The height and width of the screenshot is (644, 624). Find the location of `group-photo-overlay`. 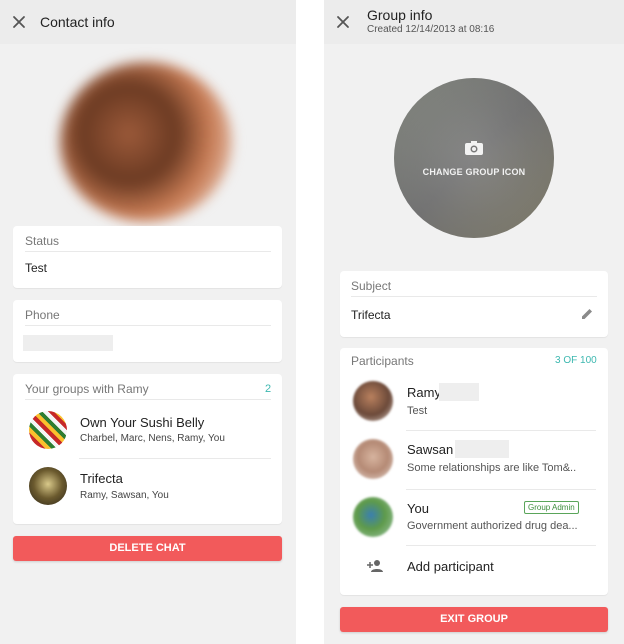

group-photo-overlay is located at coordinates (474, 158).